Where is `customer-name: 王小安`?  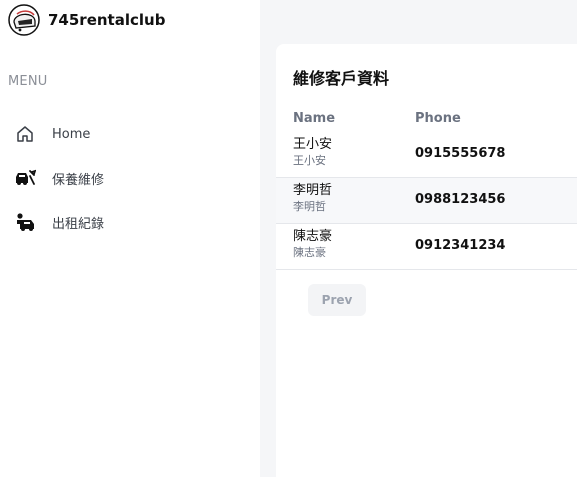
customer-name: 王小安 is located at coordinates (313, 144).